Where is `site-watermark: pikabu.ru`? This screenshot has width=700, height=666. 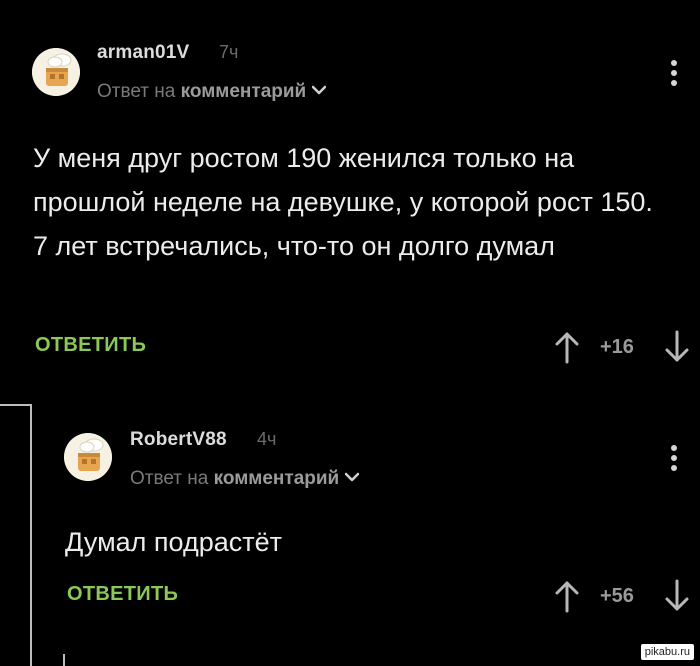
site-watermark: pikabu.ru is located at coordinates (667, 652).